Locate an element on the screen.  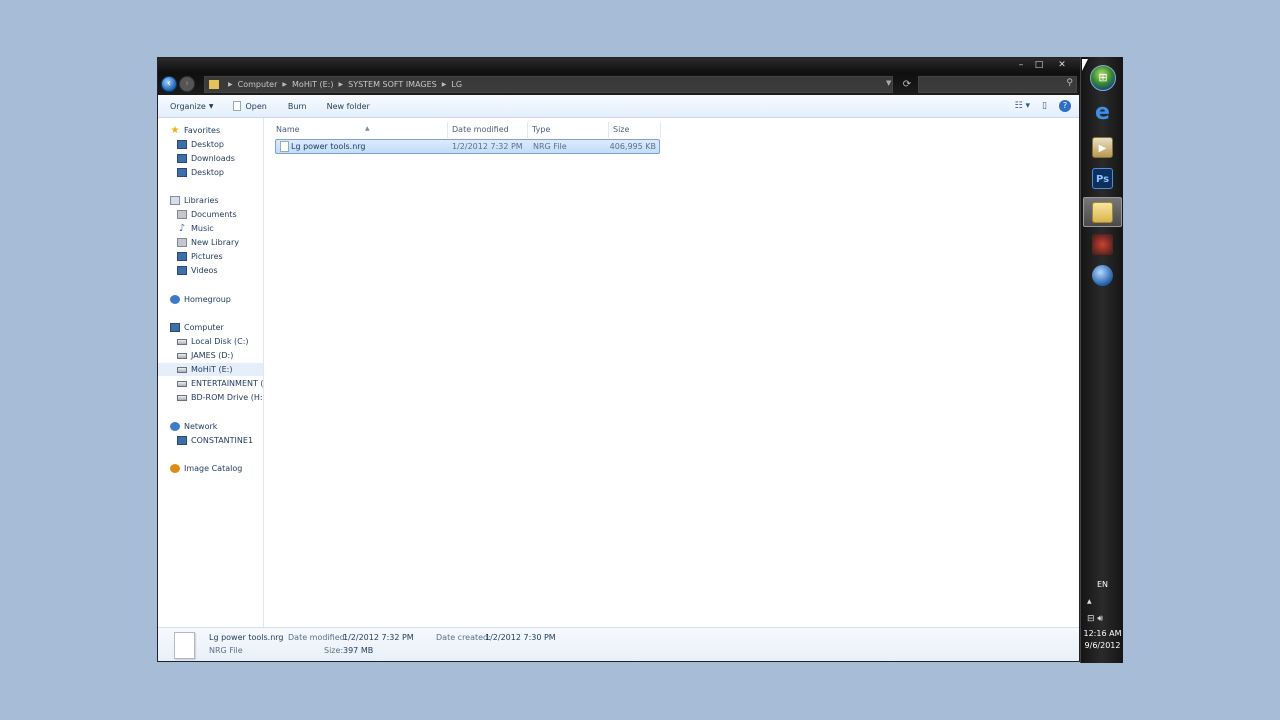
nav-desktop-2: Desktop is located at coordinates (200, 172).